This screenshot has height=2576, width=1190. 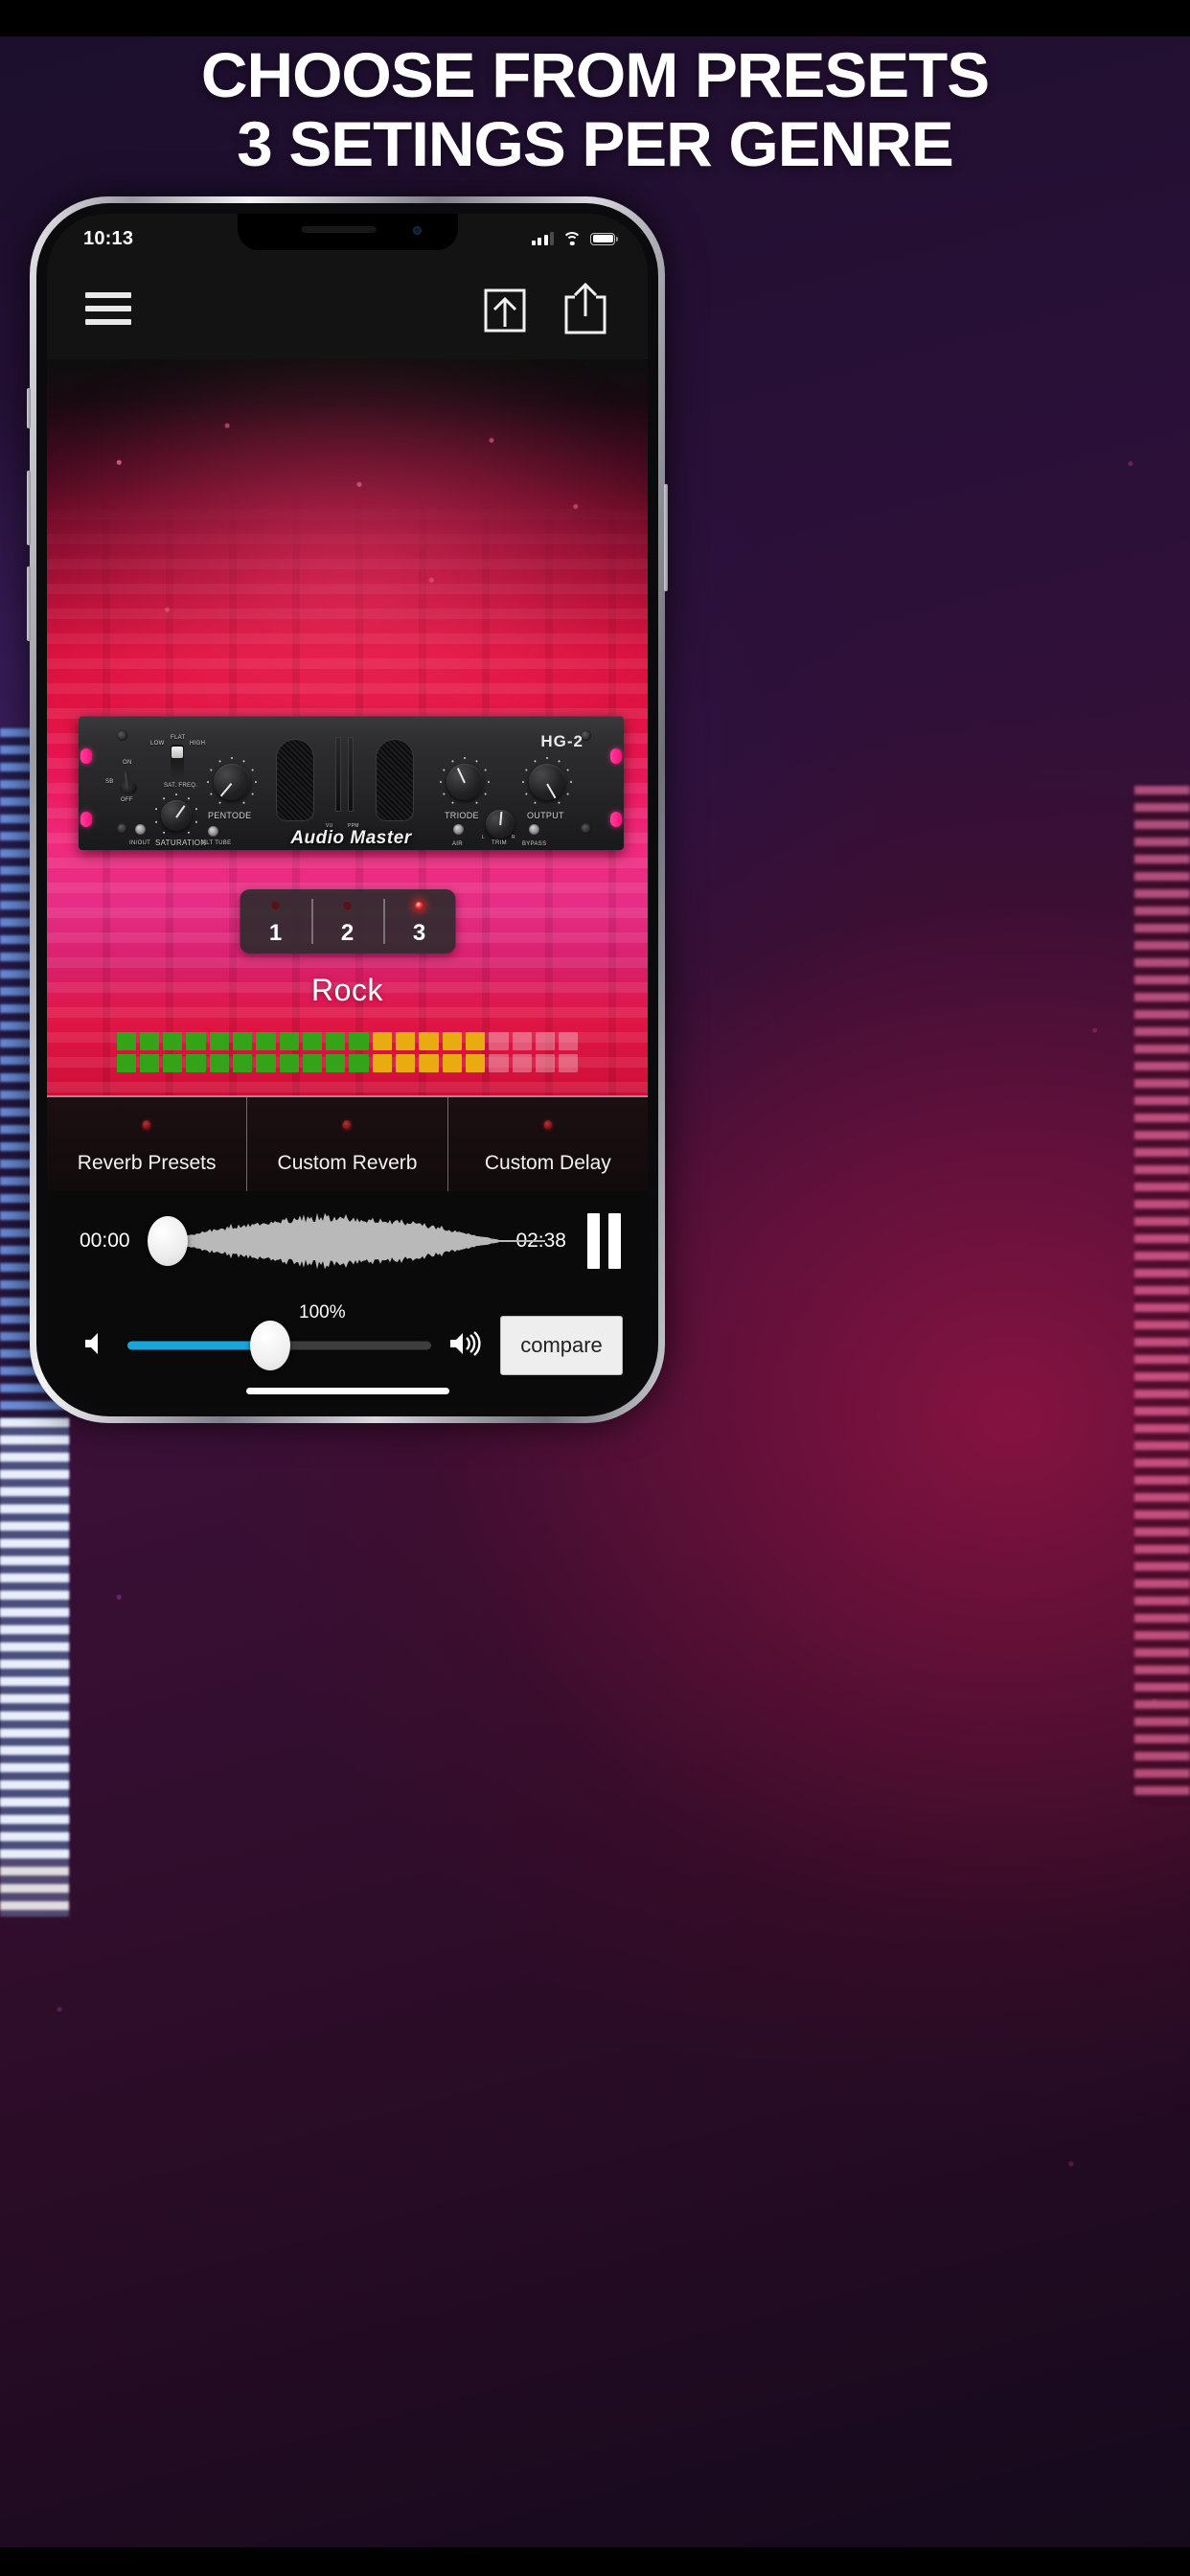 I want to click on share-arrow-out-of-box-icon, so click(x=585, y=308).